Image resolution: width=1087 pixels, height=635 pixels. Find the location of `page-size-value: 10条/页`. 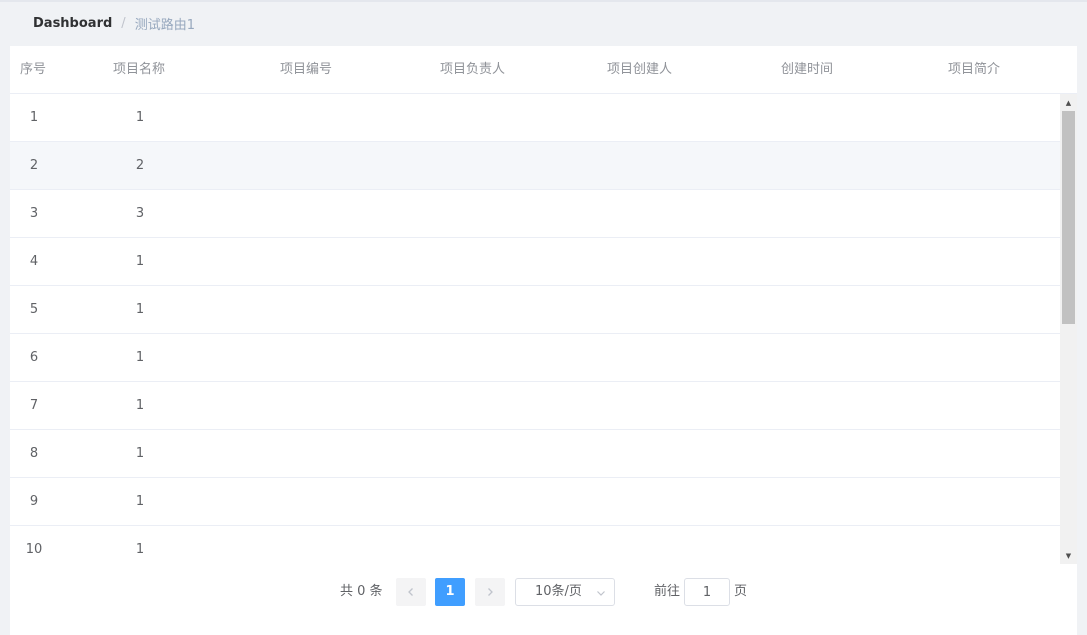

page-size-value: 10条/页 is located at coordinates (558, 591).